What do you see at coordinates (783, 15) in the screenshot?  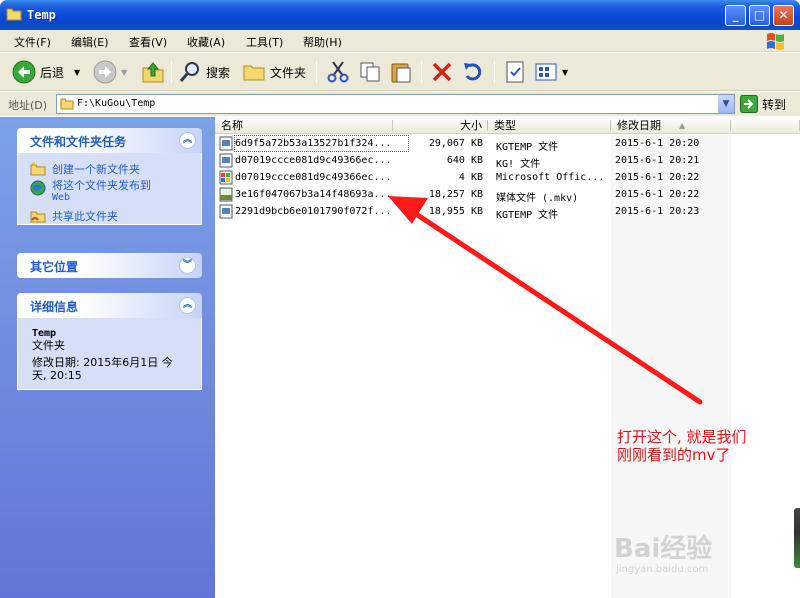 I see `close-button: ✕` at bounding box center [783, 15].